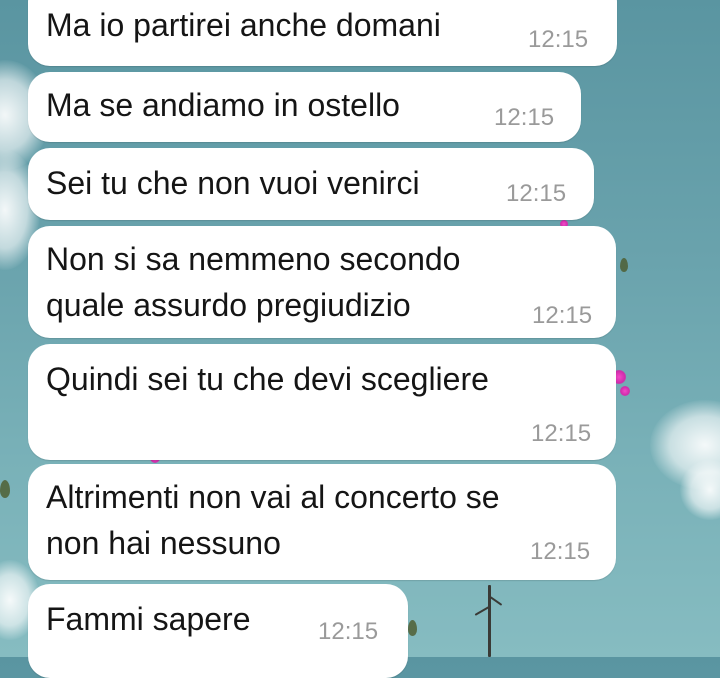  I want to click on message-bubble: Quindi sei tu che devi scegliere 12:15, so click(322, 402).